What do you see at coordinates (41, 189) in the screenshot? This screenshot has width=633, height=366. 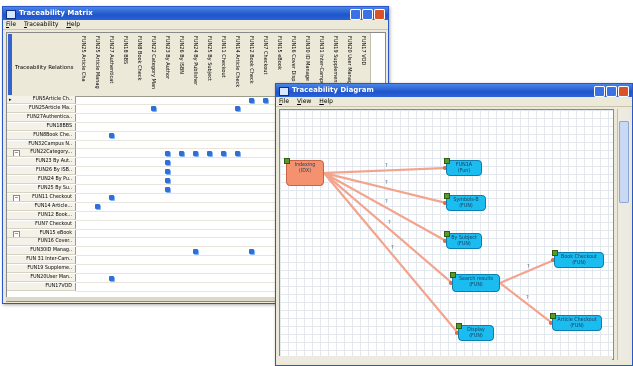 I see `row-header: FUN25 By Su..` at bounding box center [41, 189].